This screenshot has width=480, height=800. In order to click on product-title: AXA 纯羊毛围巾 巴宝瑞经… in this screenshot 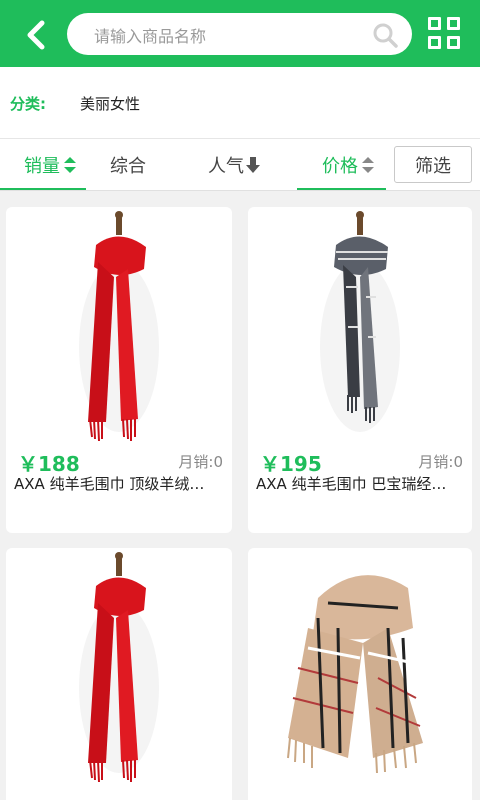, I will do `click(351, 484)`.